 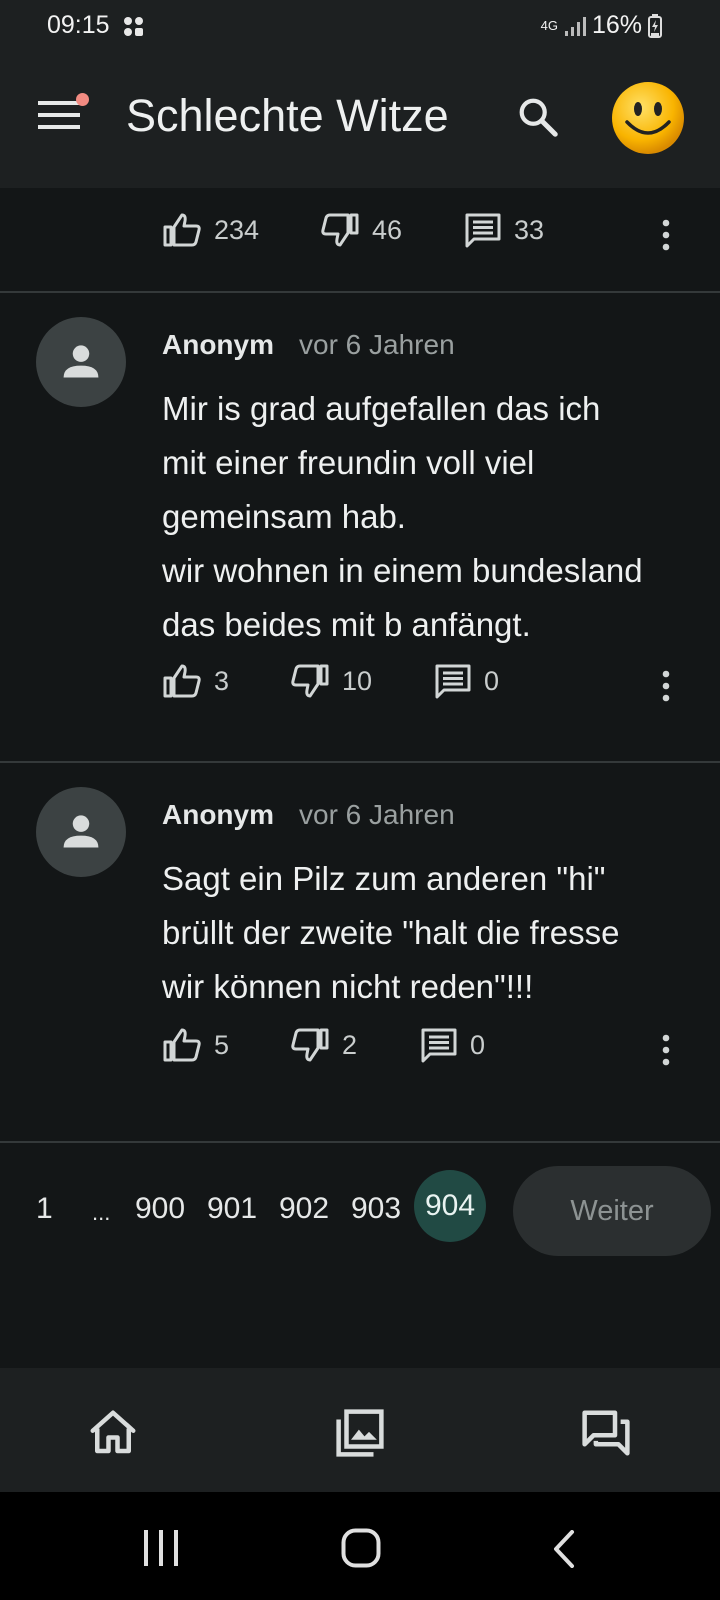 I want to click on comment-action-row: 5 2 0, so click(x=360, y=1050).